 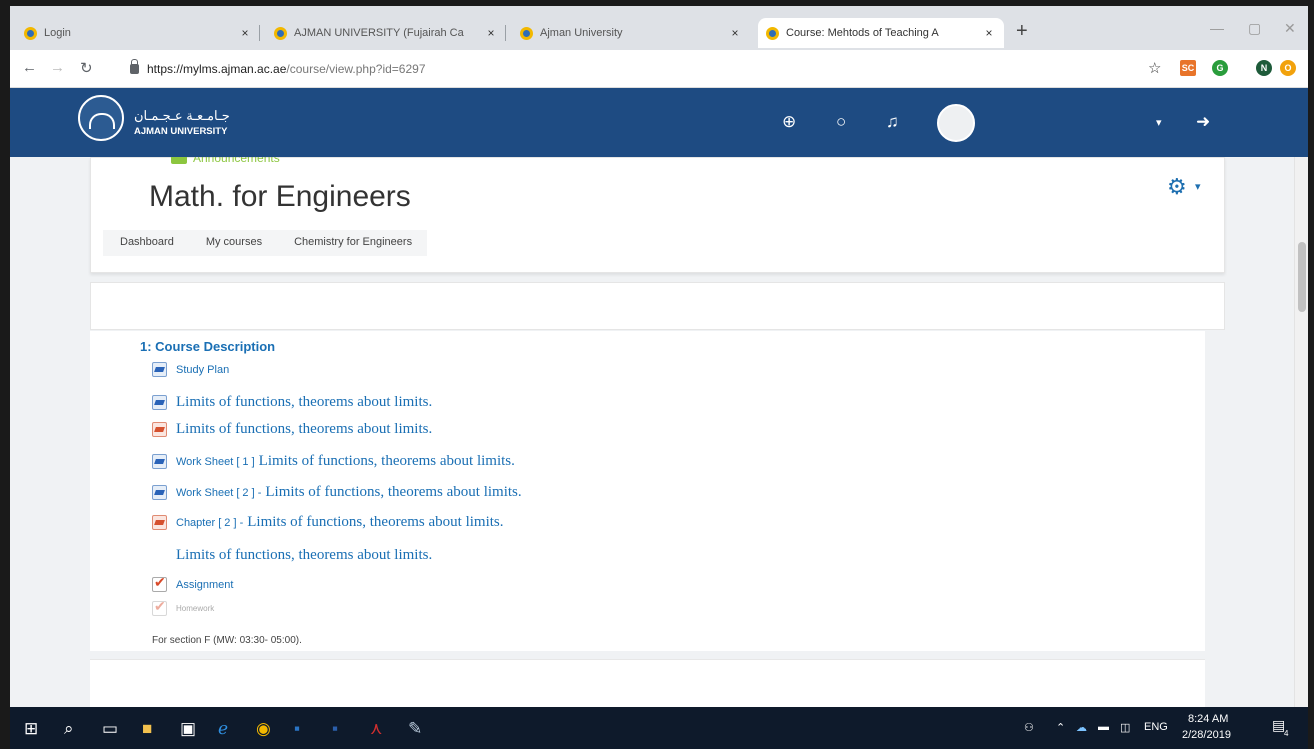 I want to click on clock-time: 8:24 AM, so click(x=1208, y=719).